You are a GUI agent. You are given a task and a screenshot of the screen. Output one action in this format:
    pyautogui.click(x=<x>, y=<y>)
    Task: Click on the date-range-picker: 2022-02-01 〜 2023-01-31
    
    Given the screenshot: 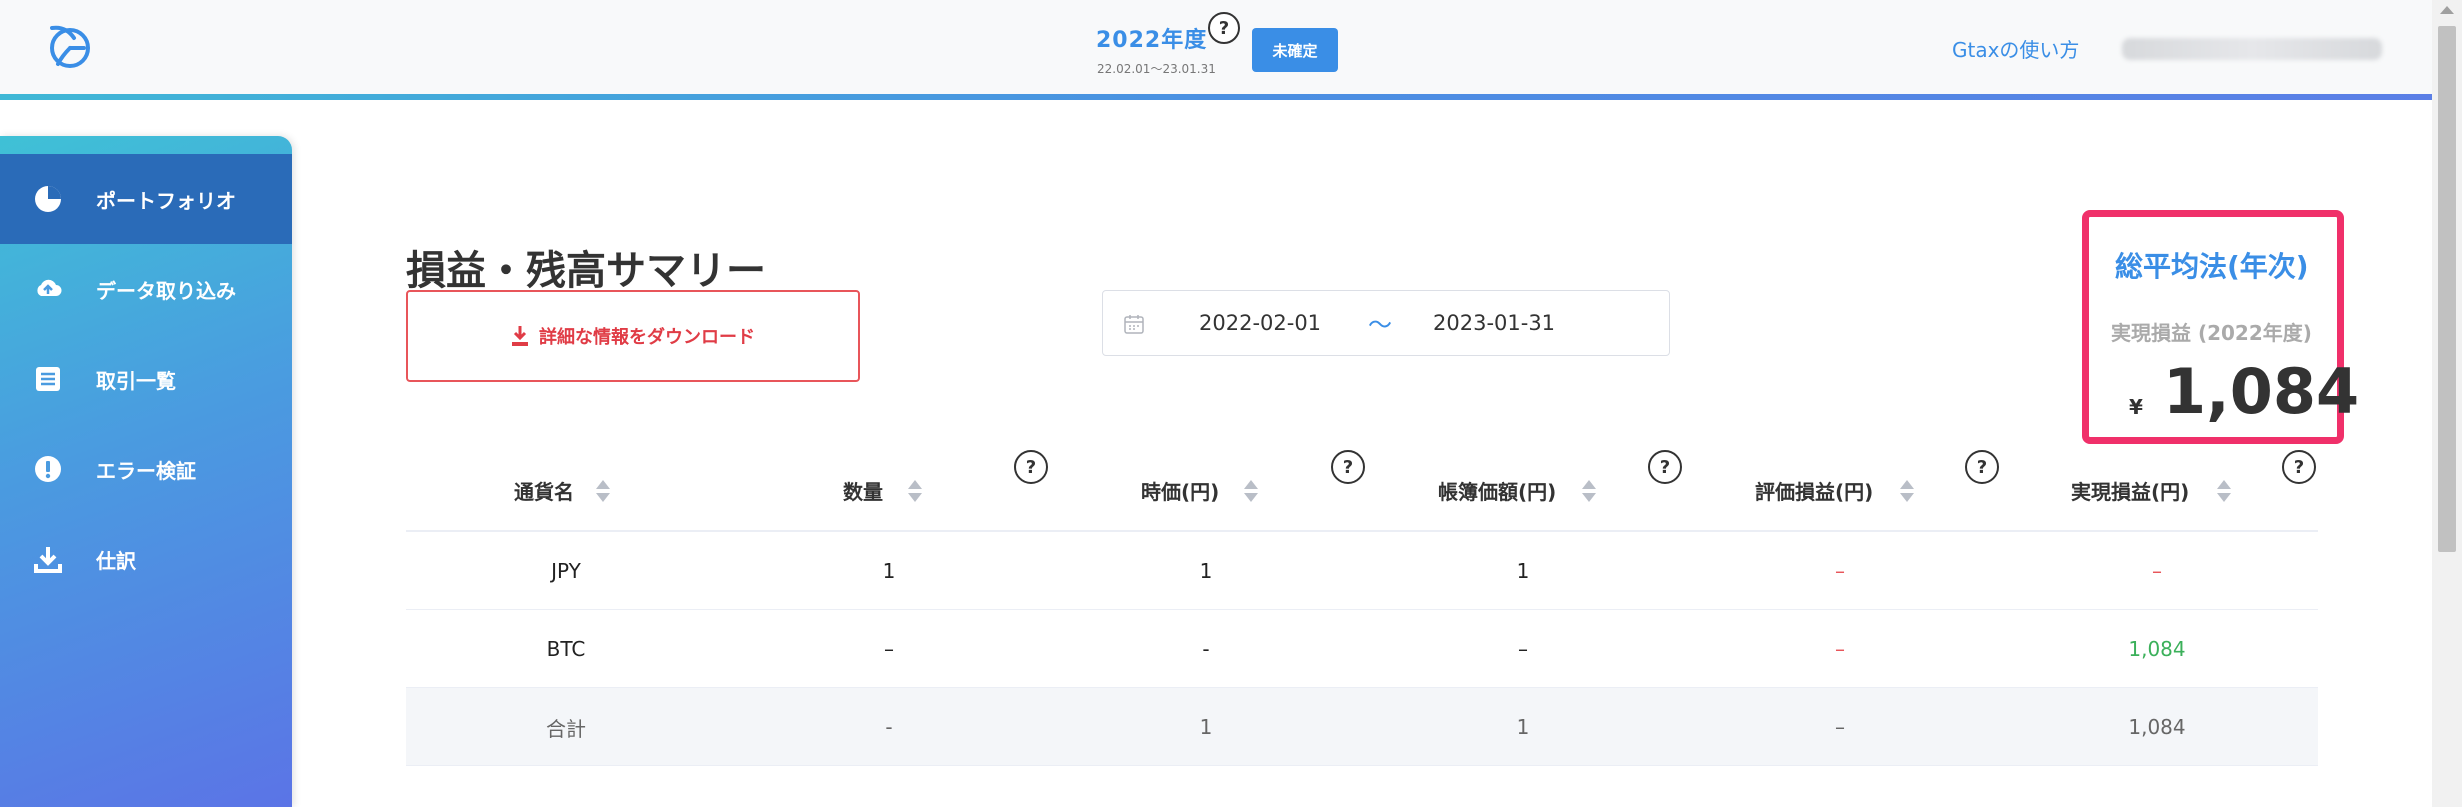 What is the action you would take?
    pyautogui.click(x=1386, y=323)
    